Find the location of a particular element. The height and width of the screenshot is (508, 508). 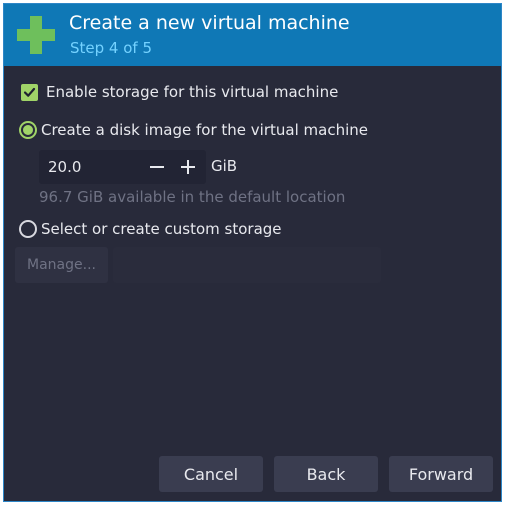

minus-icon is located at coordinates (157, 167).